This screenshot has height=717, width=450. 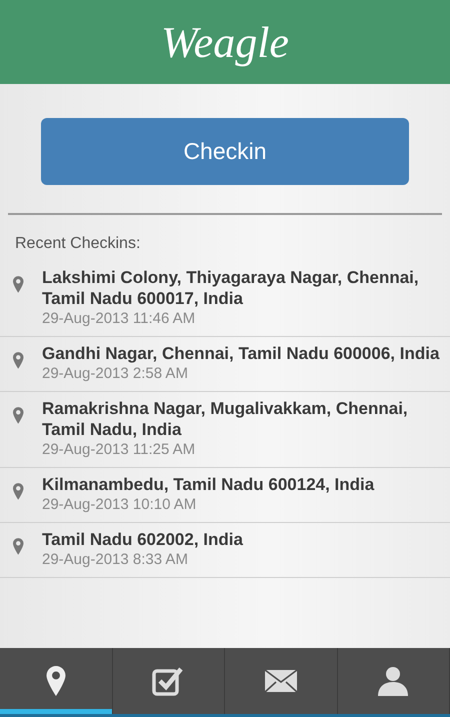 I want to click on checkin-item: Kilmanambedu, Tamil Nadu 600124, India 29-Aug-2013 10:10 AM, so click(x=225, y=495).